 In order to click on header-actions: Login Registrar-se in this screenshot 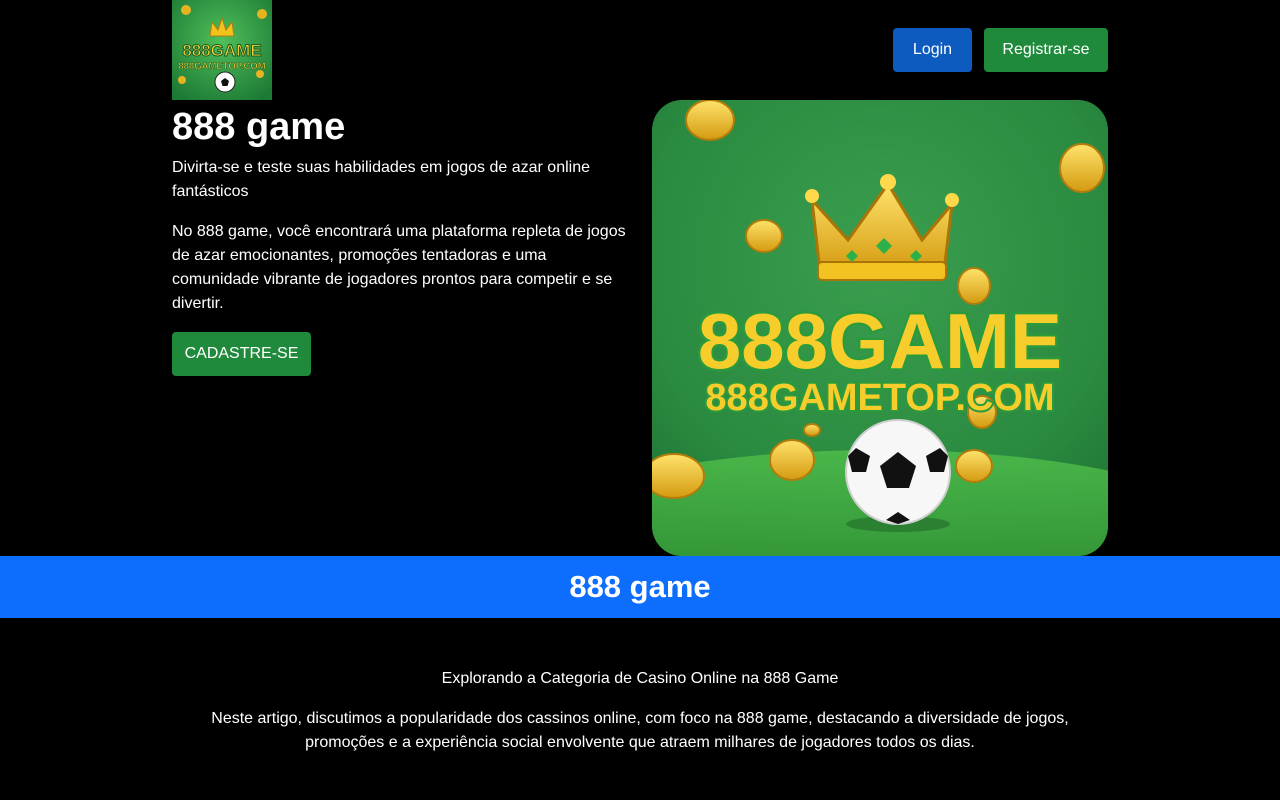, I will do `click(1000, 50)`.